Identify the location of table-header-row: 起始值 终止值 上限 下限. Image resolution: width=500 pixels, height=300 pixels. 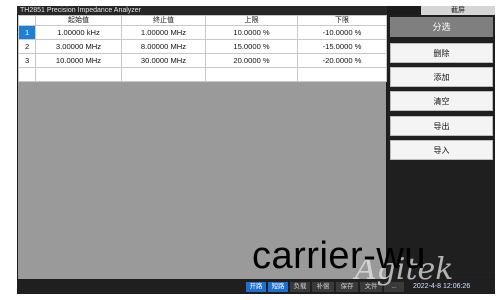
(202, 20).